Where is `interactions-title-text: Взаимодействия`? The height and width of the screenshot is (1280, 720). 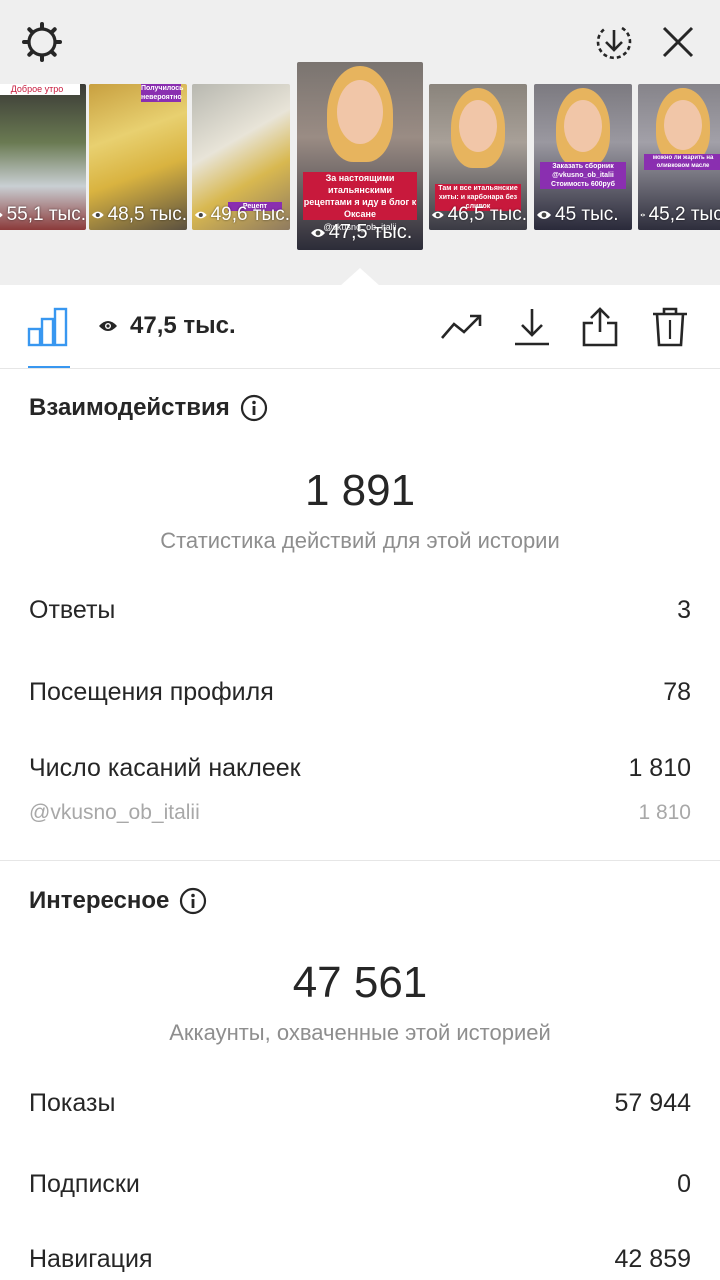
interactions-title-text: Взаимодействия is located at coordinates (129, 407).